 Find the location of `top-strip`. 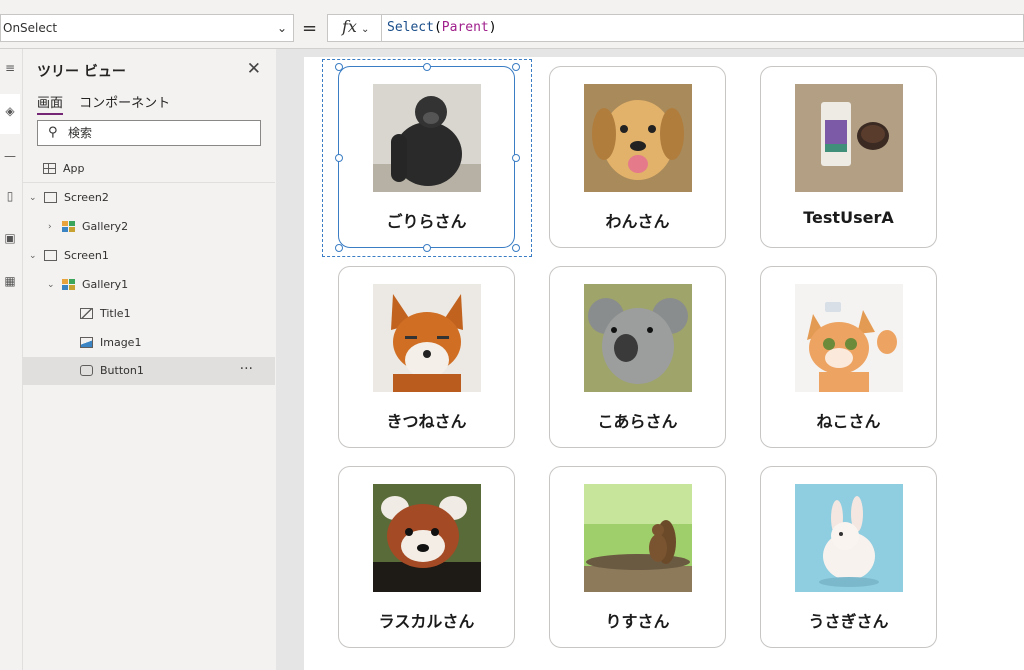

top-strip is located at coordinates (512, 4).